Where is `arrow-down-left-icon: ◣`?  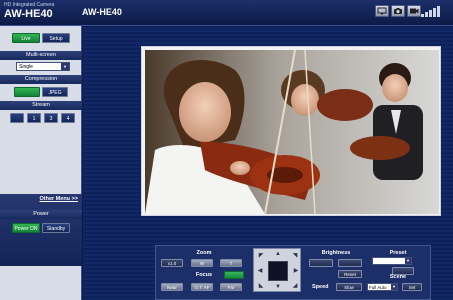
arrow-down-left-icon: ◣ is located at coordinates (261, 286).